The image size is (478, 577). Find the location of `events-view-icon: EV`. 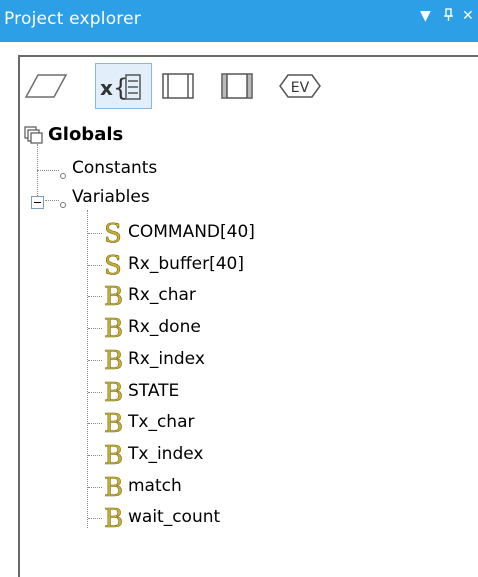

events-view-icon: EV is located at coordinates (300, 86).